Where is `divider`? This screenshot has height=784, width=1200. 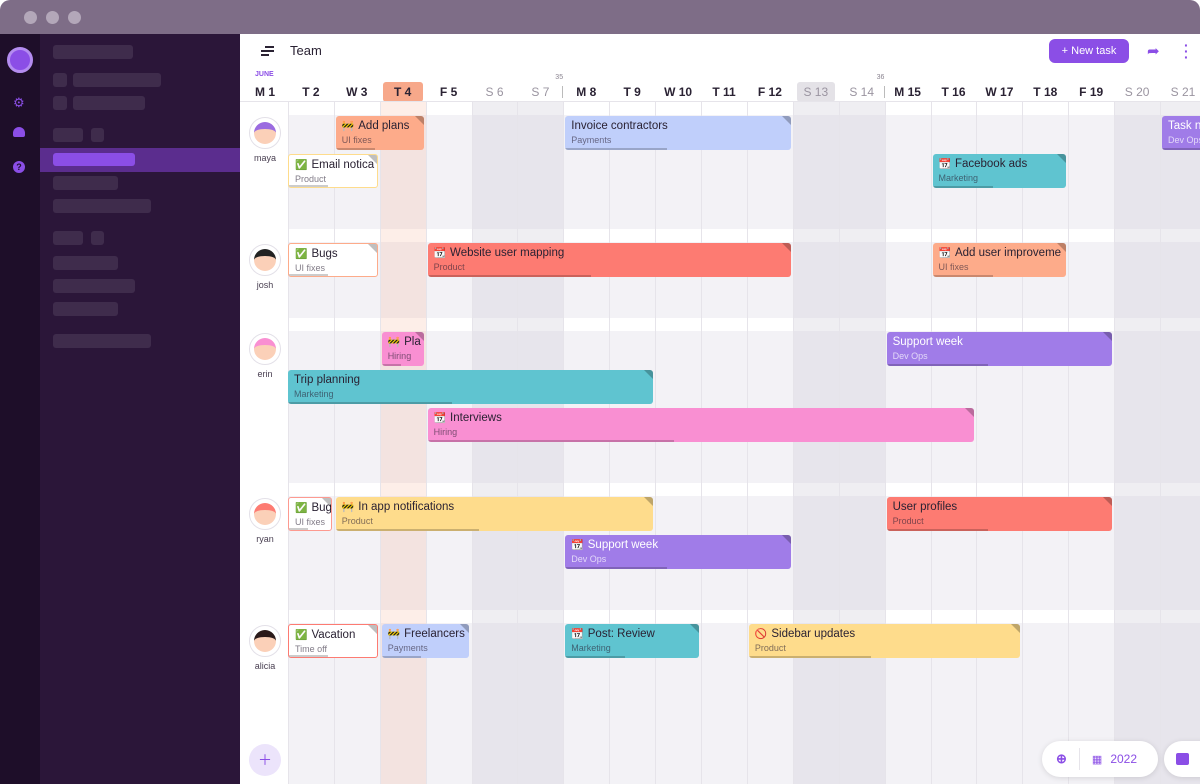 divider is located at coordinates (1079, 759).